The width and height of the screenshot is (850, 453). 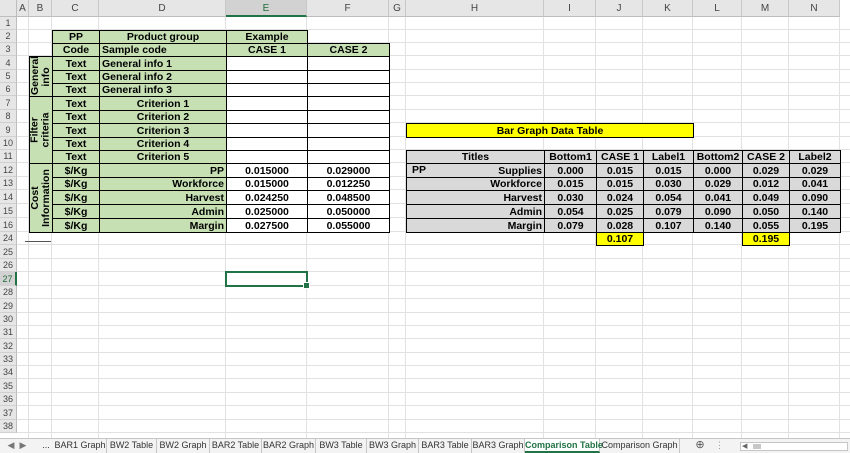 I want to click on row-header-30: 30, so click(x=8, y=319).